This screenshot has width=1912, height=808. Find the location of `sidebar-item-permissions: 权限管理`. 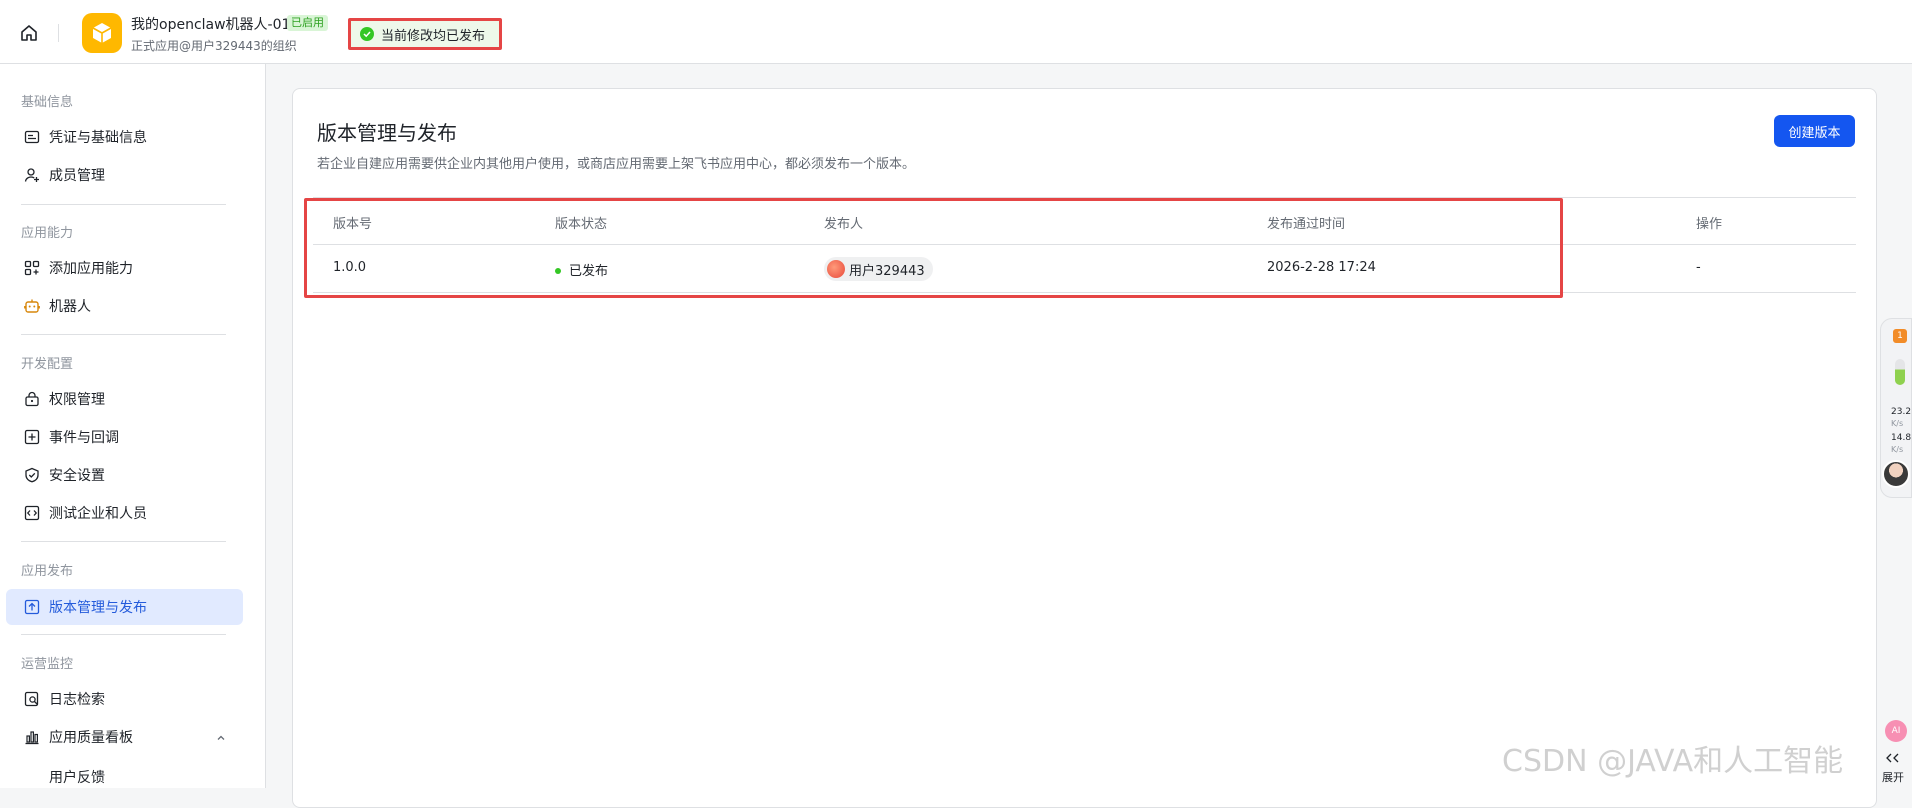

sidebar-item-permissions: 权限管理 is located at coordinates (124, 399).